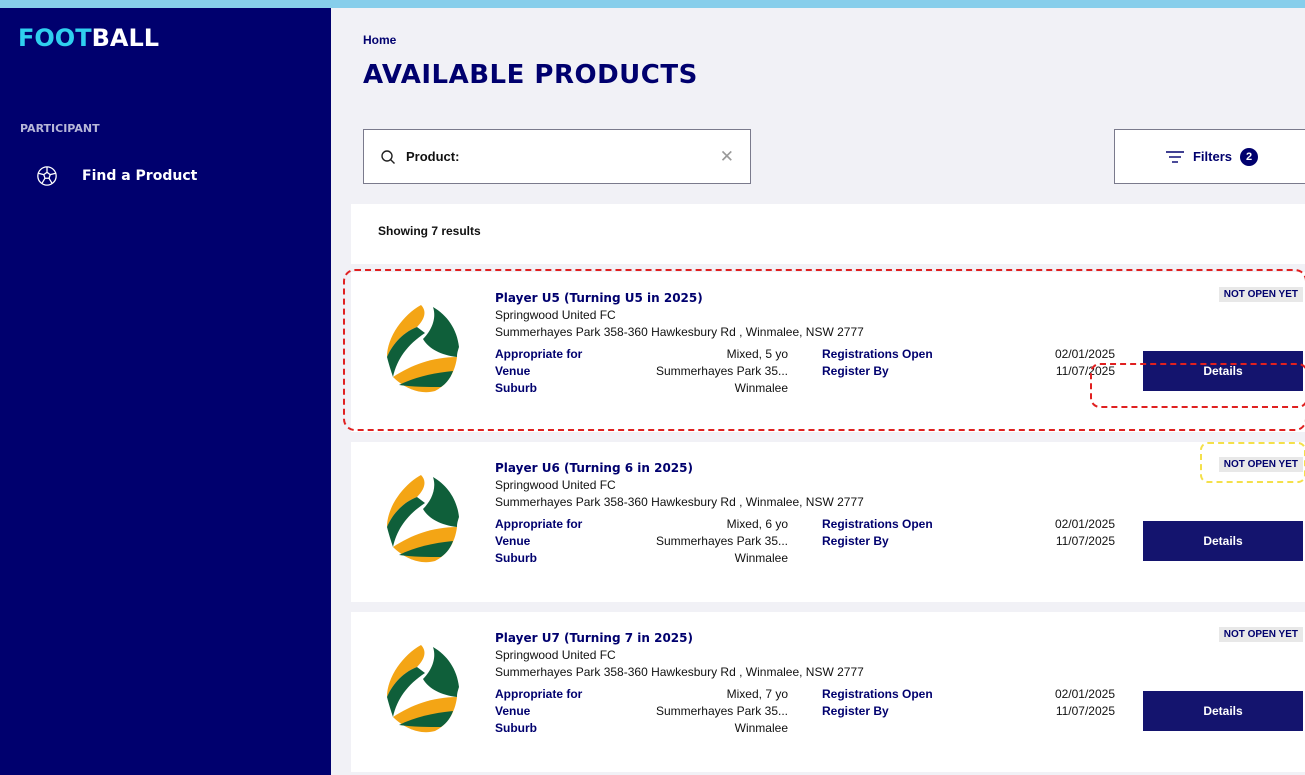 Image resolution: width=1305 pixels, height=775 pixels. Describe the element at coordinates (530, 75) in the screenshot. I see `page-title: AVAILABLE PRODUCTS` at that location.